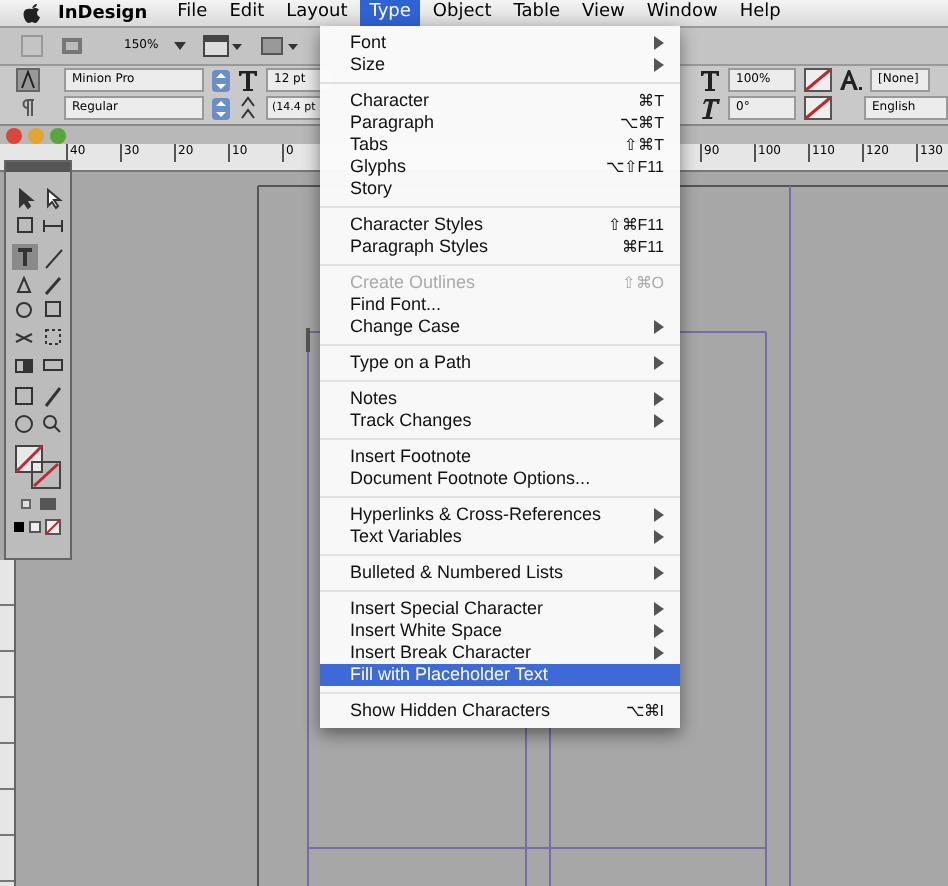 The image size is (948, 886). What do you see at coordinates (412, 421) in the screenshot?
I see `menu-item-label: Track Changes` at bounding box center [412, 421].